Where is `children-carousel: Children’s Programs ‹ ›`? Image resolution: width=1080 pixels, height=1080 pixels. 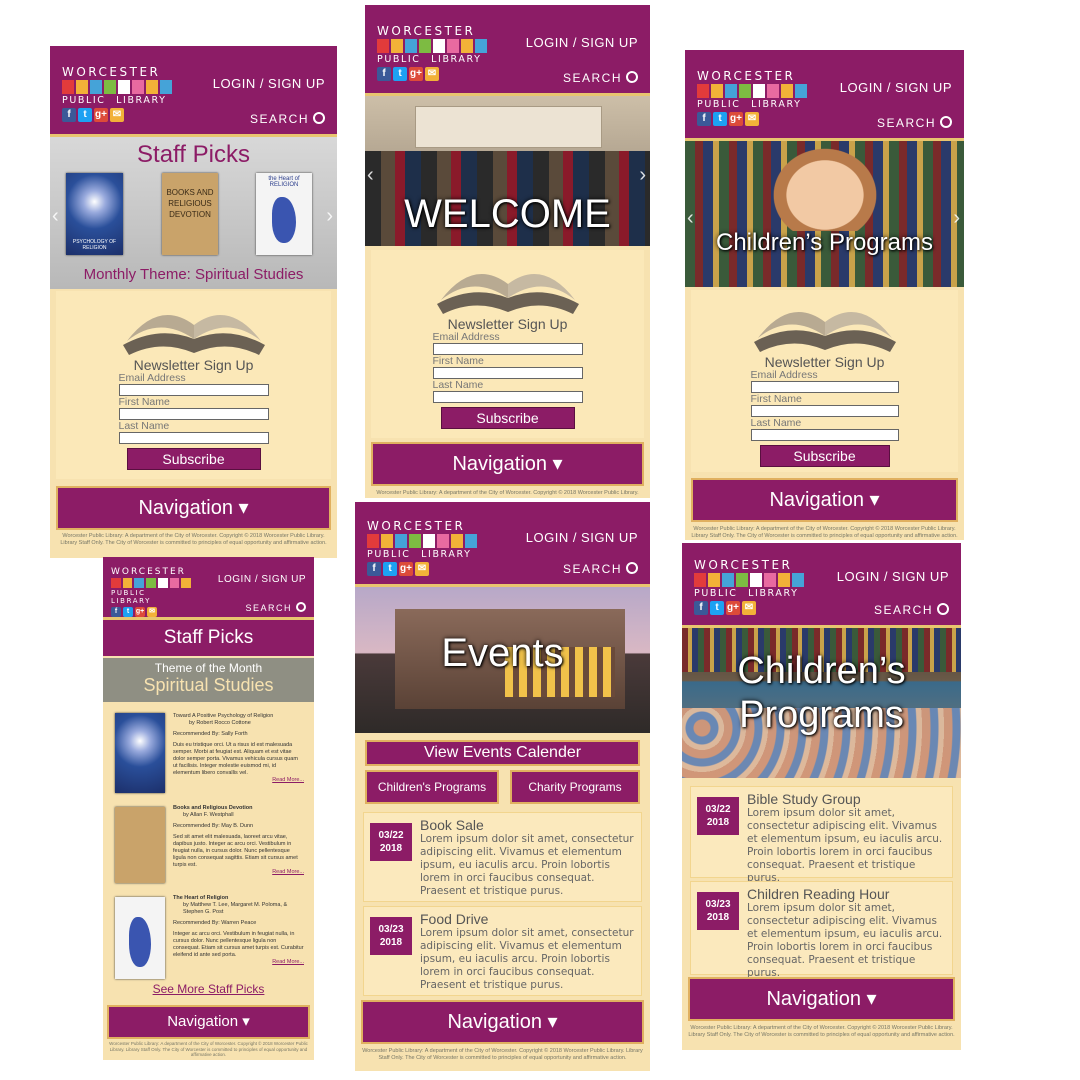 children-carousel: Children’s Programs ‹ › is located at coordinates (824, 214).